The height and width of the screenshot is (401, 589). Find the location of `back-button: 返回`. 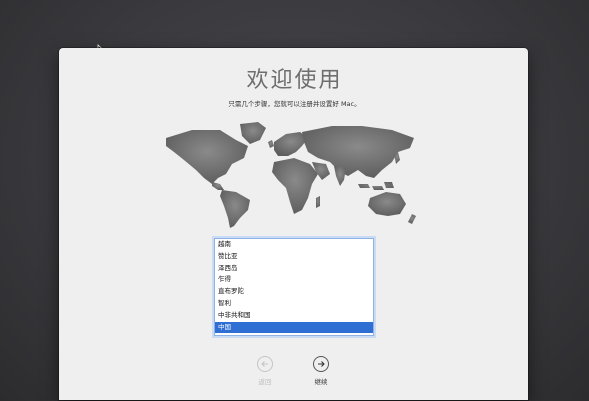

back-button: 返回 is located at coordinates (265, 371).